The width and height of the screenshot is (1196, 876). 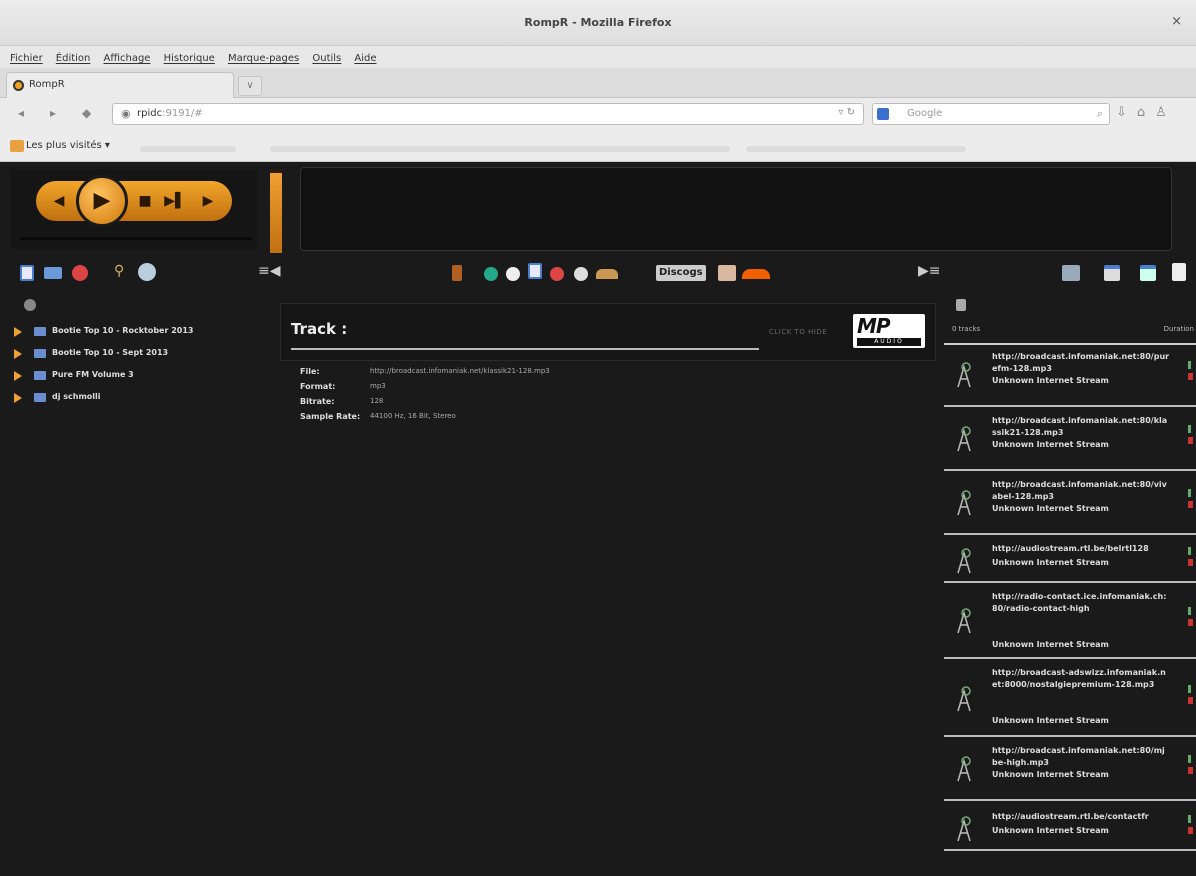 I want to click on stop-icon: ■, so click(x=145, y=201).